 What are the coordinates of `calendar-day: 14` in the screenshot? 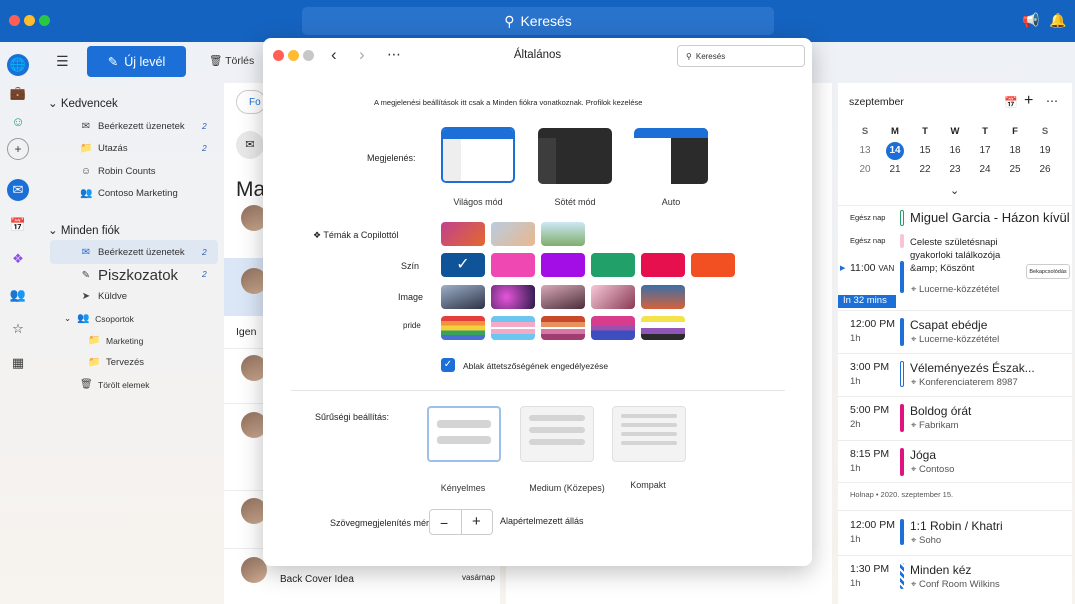 It's located at (895, 151).